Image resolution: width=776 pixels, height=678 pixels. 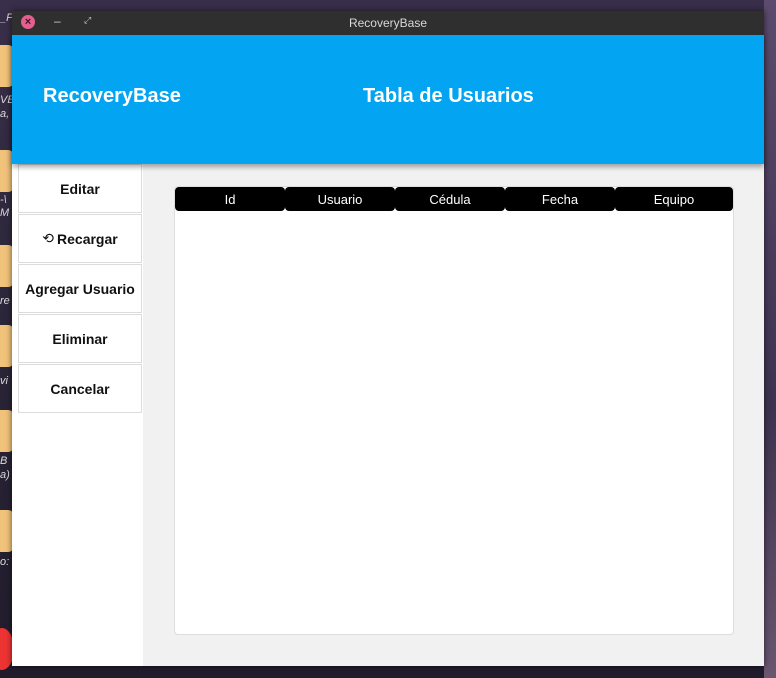 What do you see at coordinates (6, 18) in the screenshot?
I see `desktop-label: _F` at bounding box center [6, 18].